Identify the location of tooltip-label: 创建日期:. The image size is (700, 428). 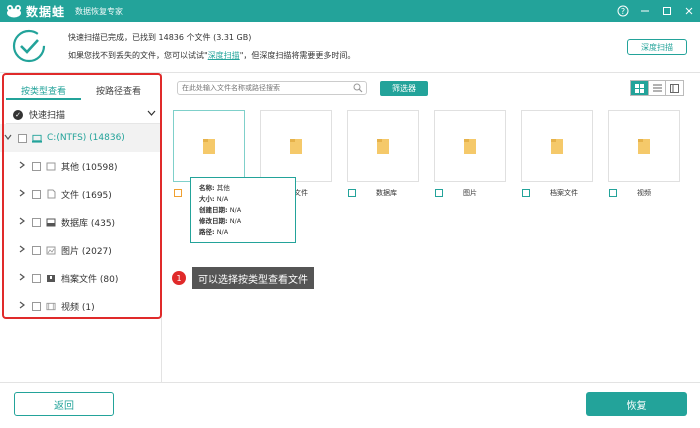
(213, 210).